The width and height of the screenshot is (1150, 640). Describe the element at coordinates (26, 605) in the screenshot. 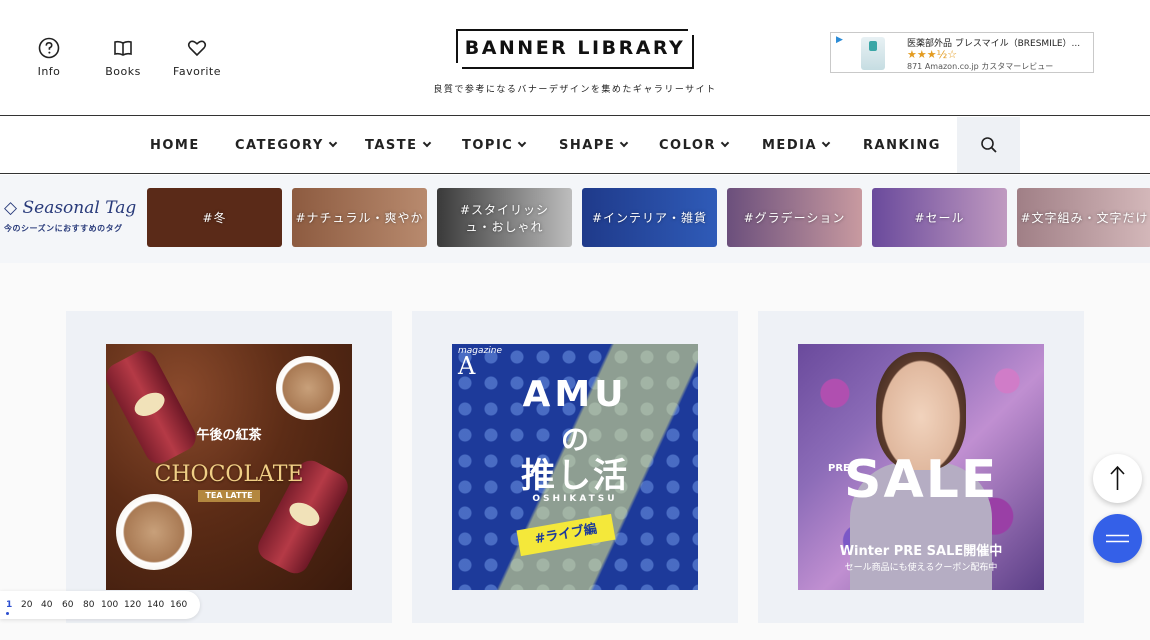

I see `pager-option: 20` at that location.